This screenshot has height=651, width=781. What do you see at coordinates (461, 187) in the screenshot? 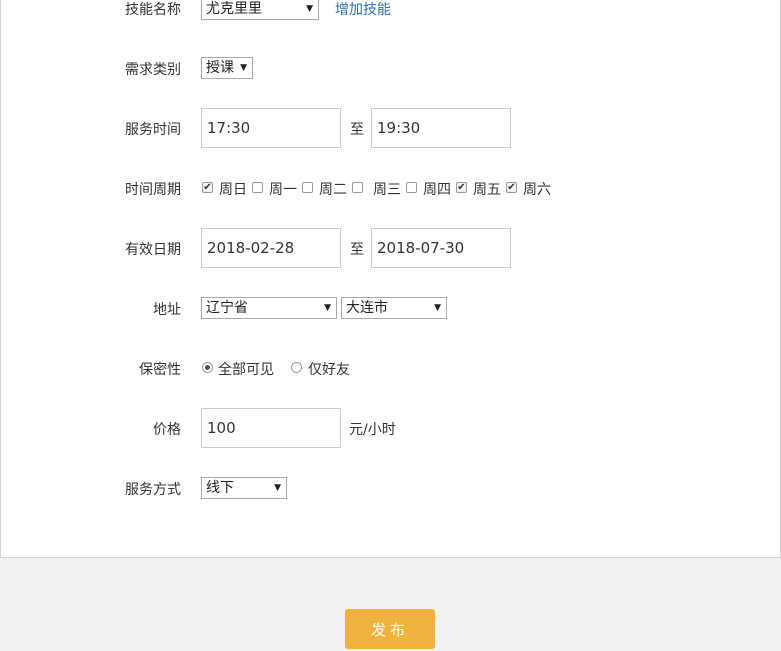
I see `checkbox-friday: ✔` at bounding box center [461, 187].